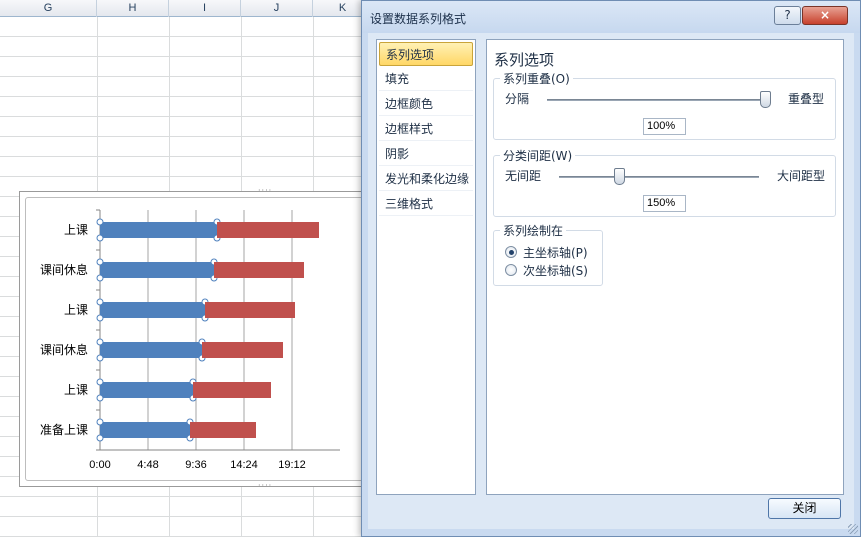  Describe the element at coordinates (853, 529) in the screenshot. I see `resize-grip-icon` at that location.